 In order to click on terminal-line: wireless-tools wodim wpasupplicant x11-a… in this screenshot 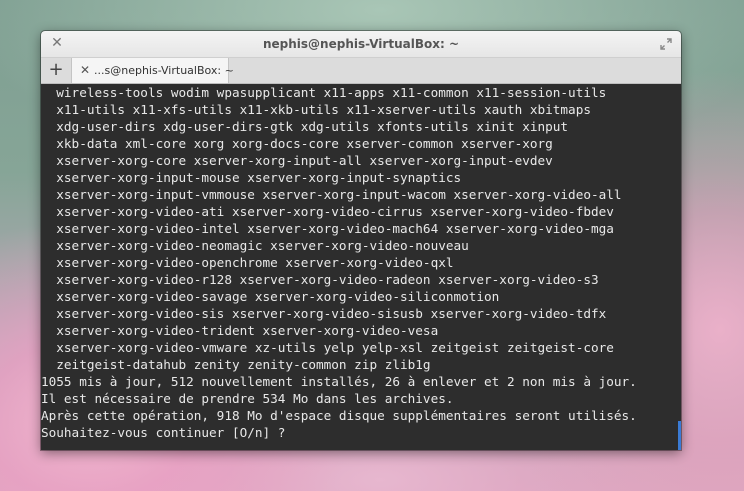, I will do `click(324, 92)`.